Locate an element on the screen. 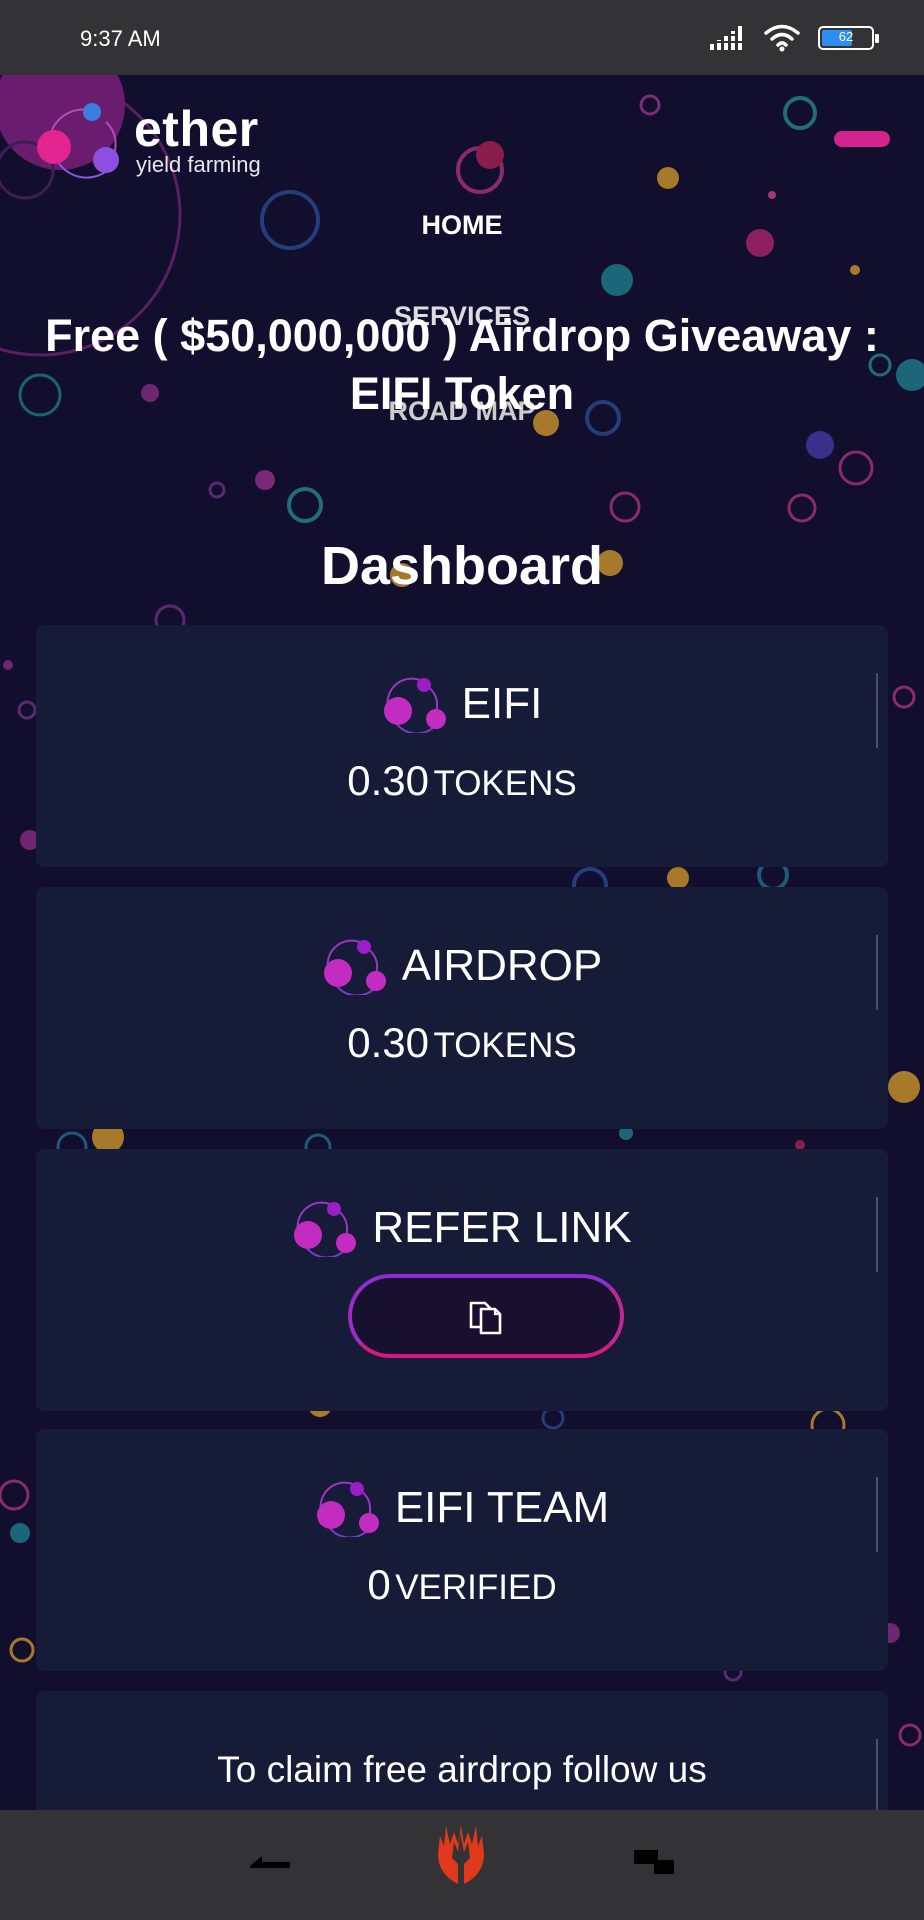  eifi-card: EIFI 0.30 TOKENS is located at coordinates (462, 746).